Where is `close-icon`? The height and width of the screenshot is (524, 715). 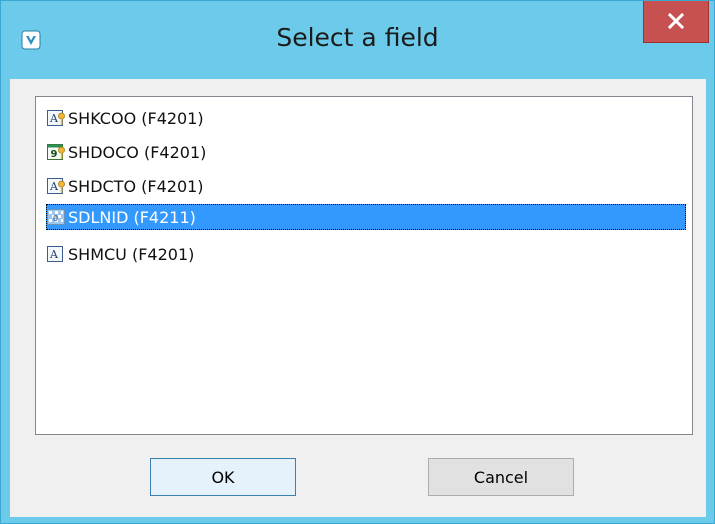 close-icon is located at coordinates (676, 21).